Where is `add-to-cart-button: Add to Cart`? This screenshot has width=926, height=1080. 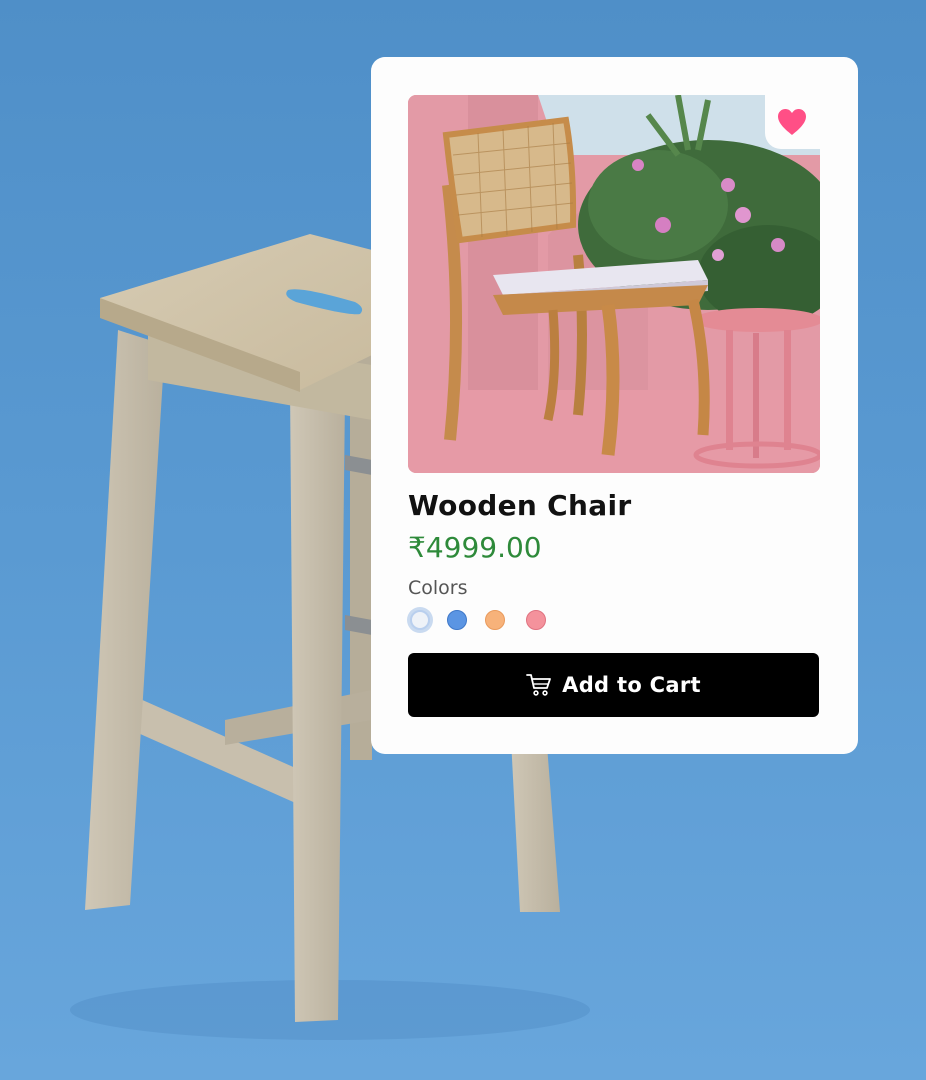 add-to-cart-button: Add to Cart is located at coordinates (613, 685).